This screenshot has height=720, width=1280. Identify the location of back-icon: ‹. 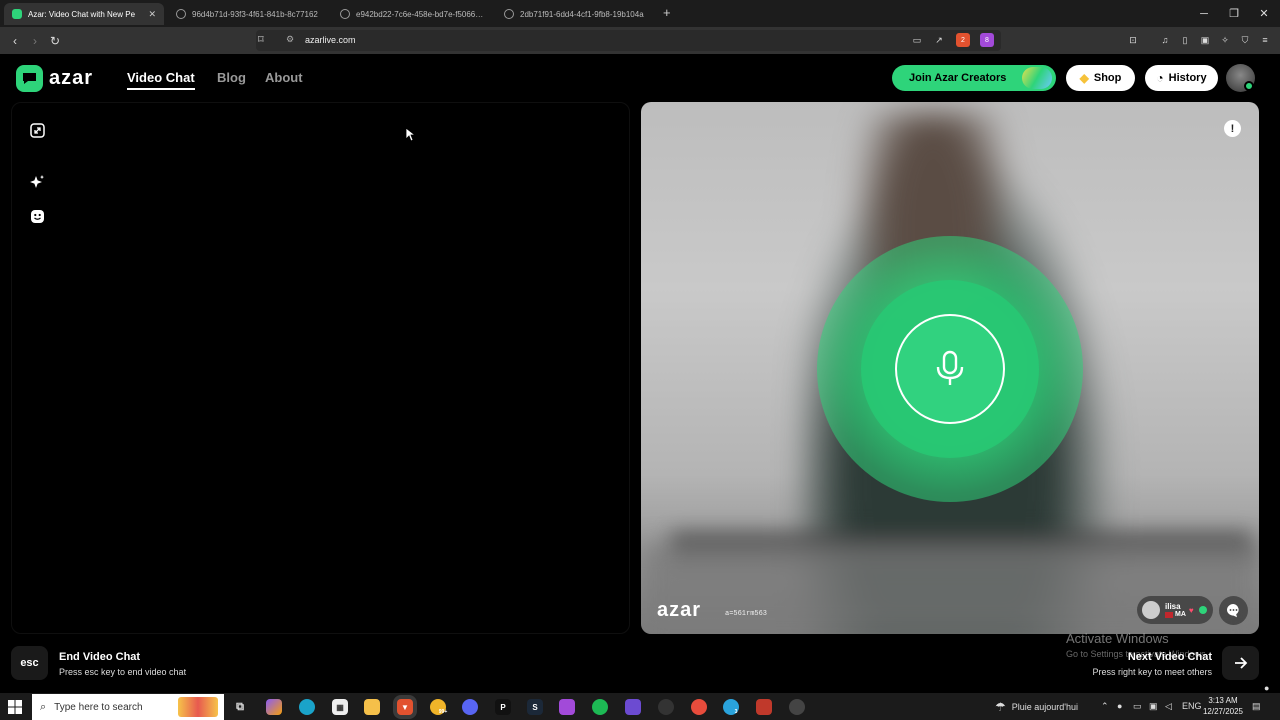
(15, 41).